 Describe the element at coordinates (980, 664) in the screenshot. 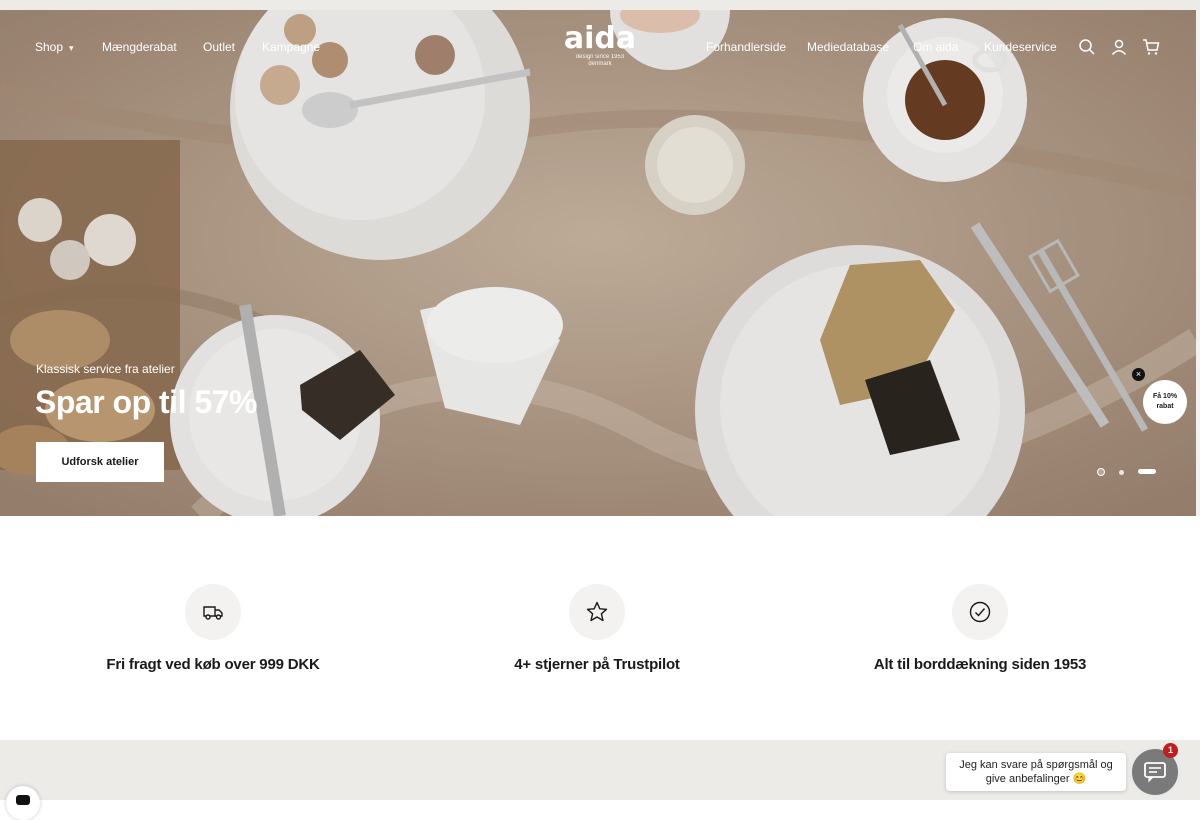

I see `usp-label: Alt til borddækning siden 1953` at that location.